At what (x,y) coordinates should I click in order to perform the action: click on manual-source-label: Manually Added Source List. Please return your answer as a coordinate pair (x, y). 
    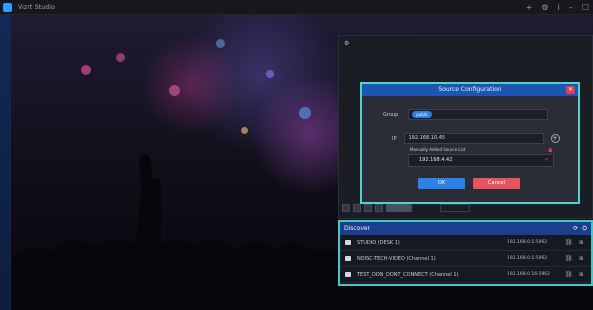
    Looking at the image, I should click on (438, 149).